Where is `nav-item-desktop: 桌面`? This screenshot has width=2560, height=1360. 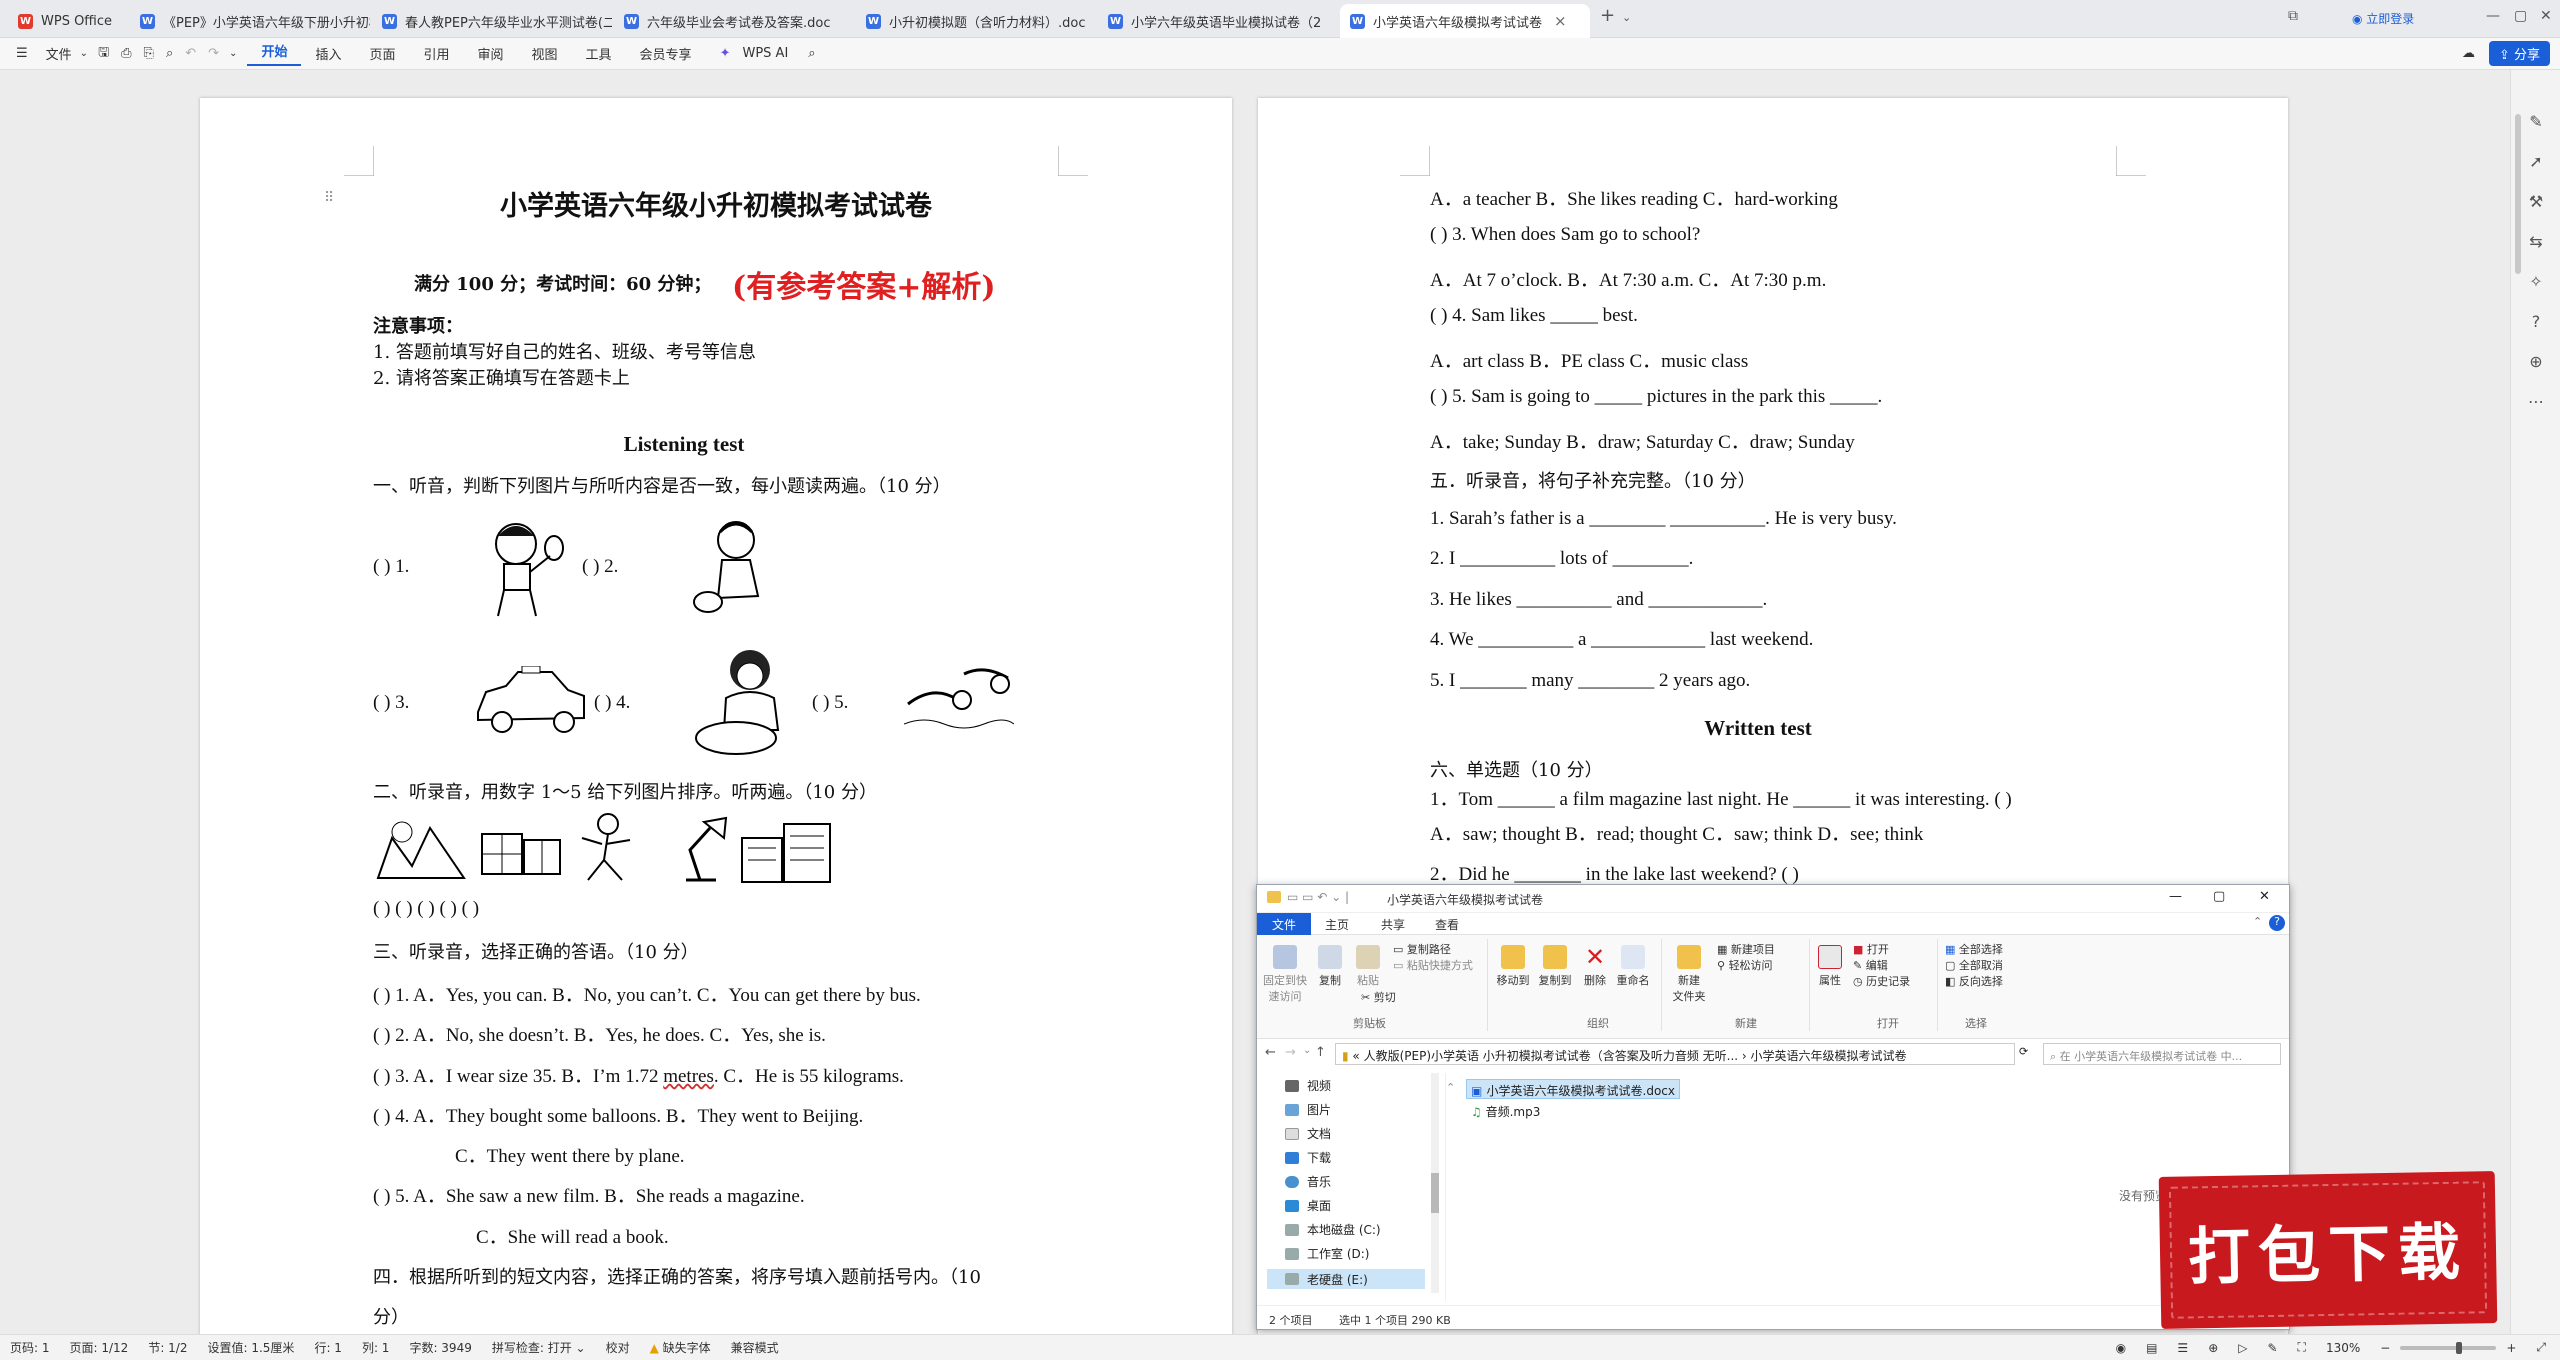
nav-item-desktop: 桌面 is located at coordinates (1308, 1205).